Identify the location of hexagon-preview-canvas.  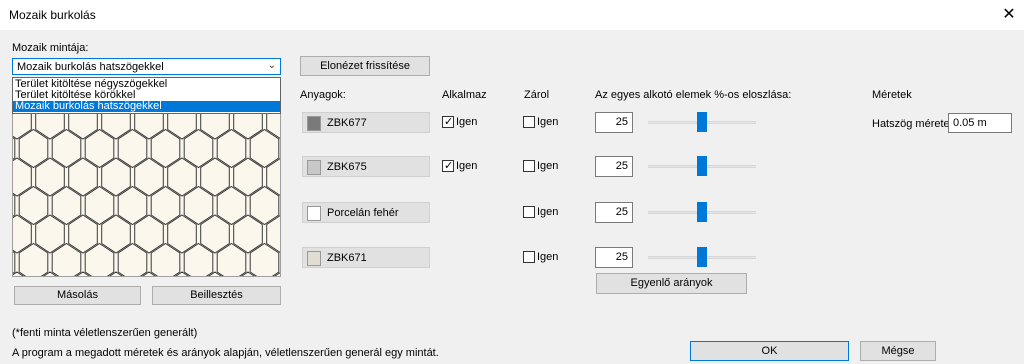
(146, 195).